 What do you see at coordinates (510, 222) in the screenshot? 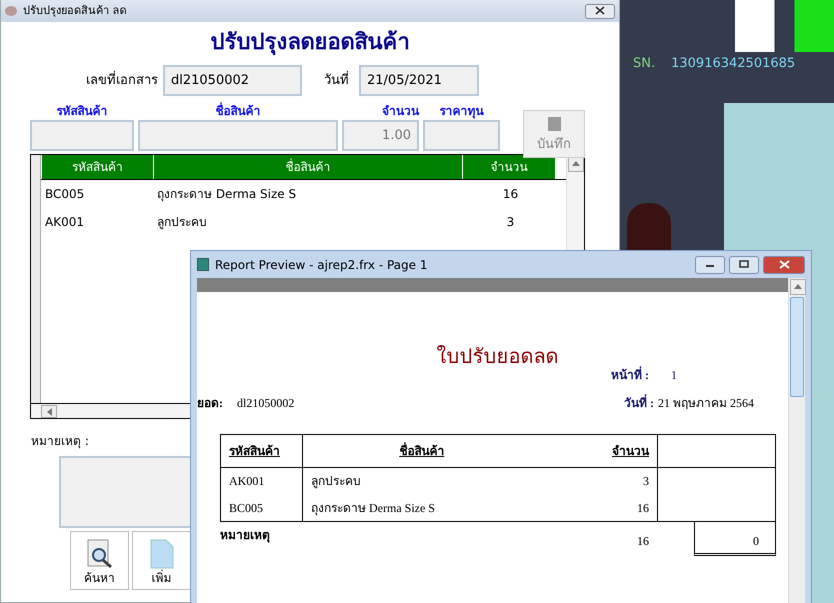
I see `table-cell-text: 3` at bounding box center [510, 222].